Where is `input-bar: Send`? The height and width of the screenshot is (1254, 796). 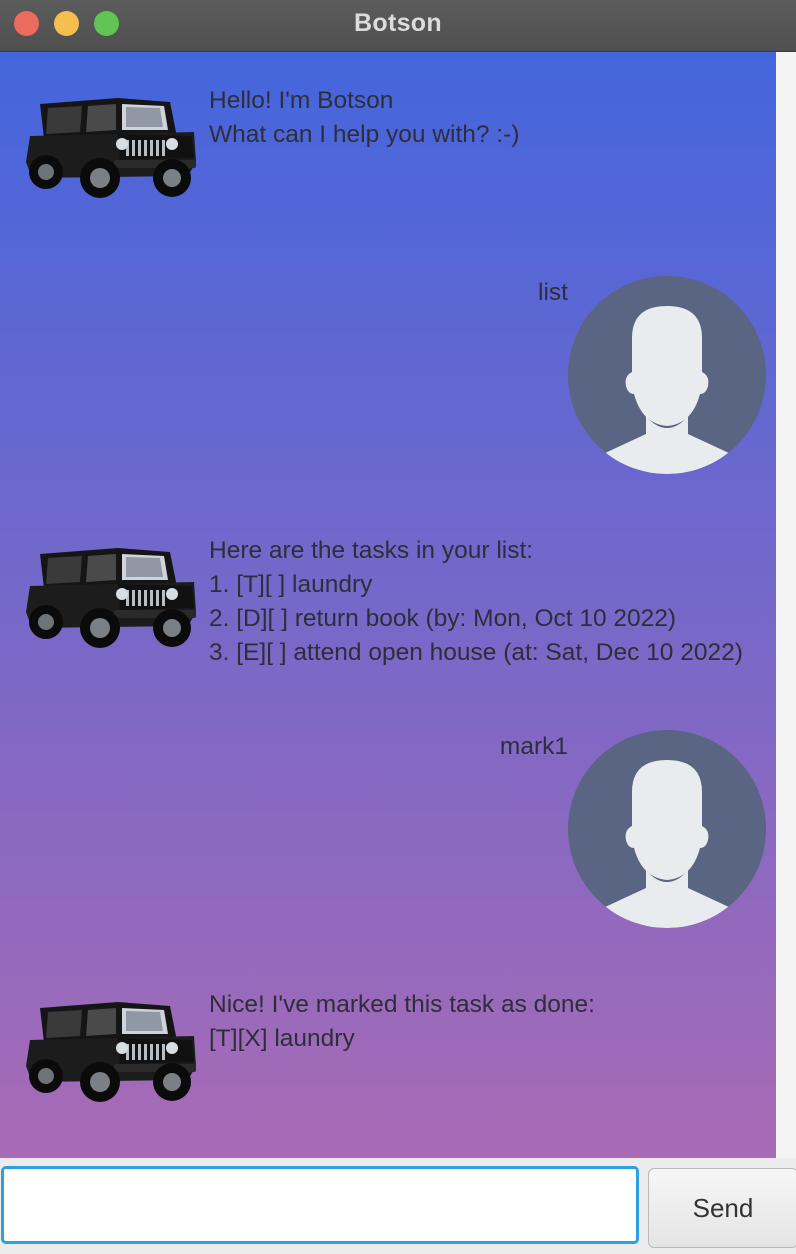 input-bar: Send is located at coordinates (398, 1206).